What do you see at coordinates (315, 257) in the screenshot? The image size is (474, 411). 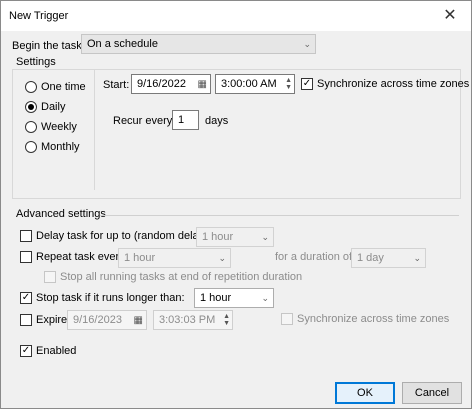 I see `duration-label: for a duration of:` at bounding box center [315, 257].